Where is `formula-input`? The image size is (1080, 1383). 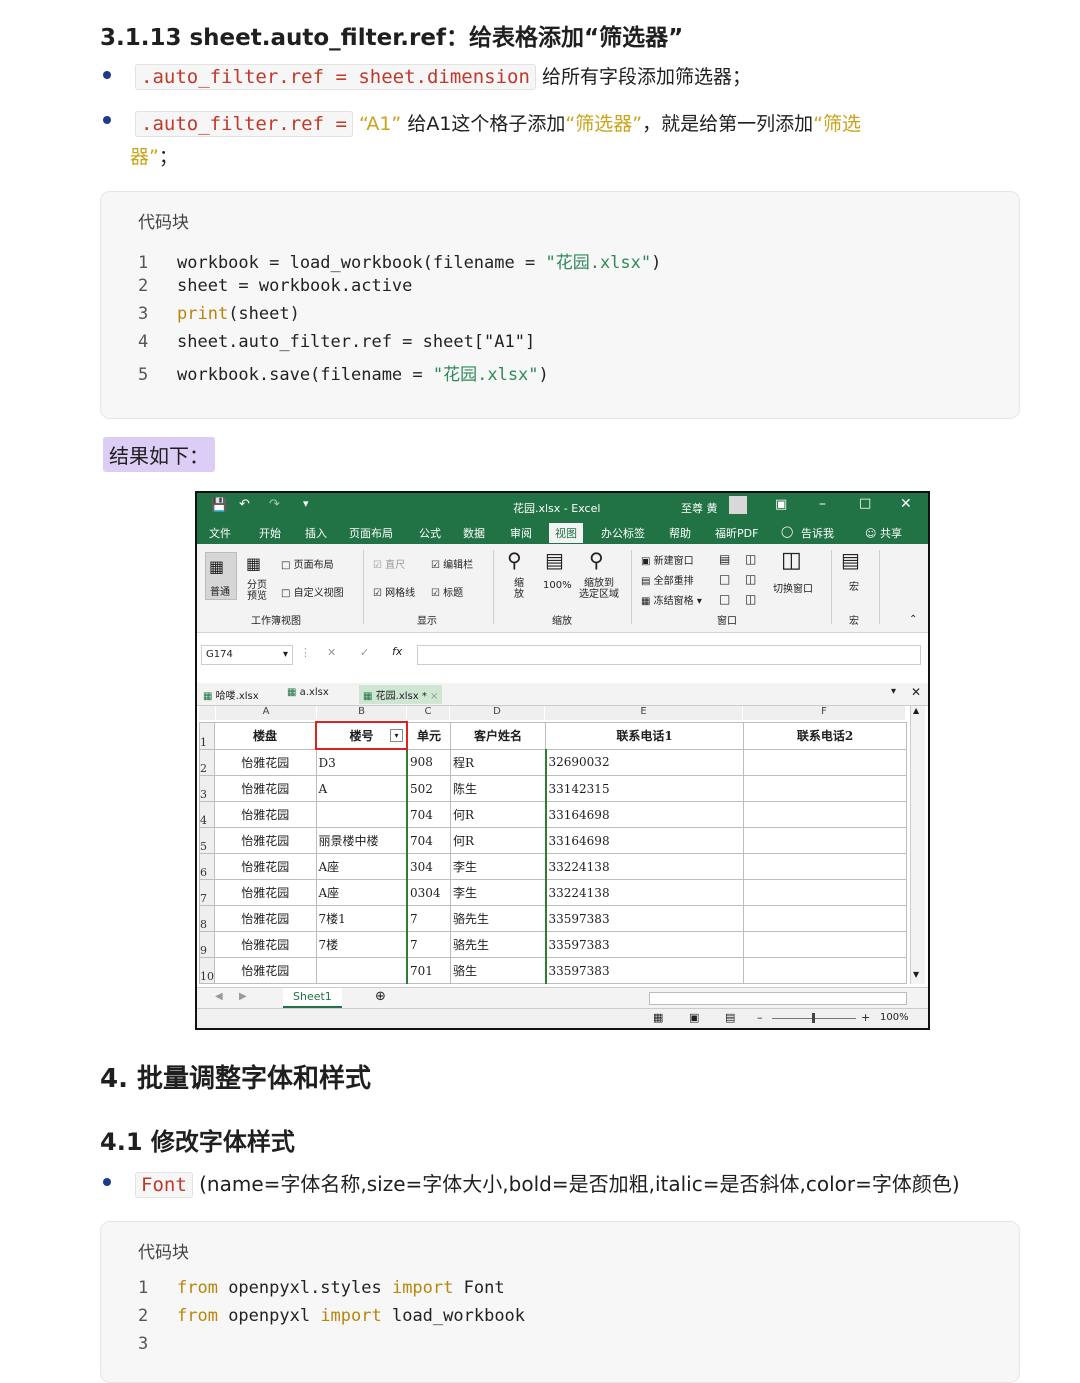
formula-input is located at coordinates (669, 655).